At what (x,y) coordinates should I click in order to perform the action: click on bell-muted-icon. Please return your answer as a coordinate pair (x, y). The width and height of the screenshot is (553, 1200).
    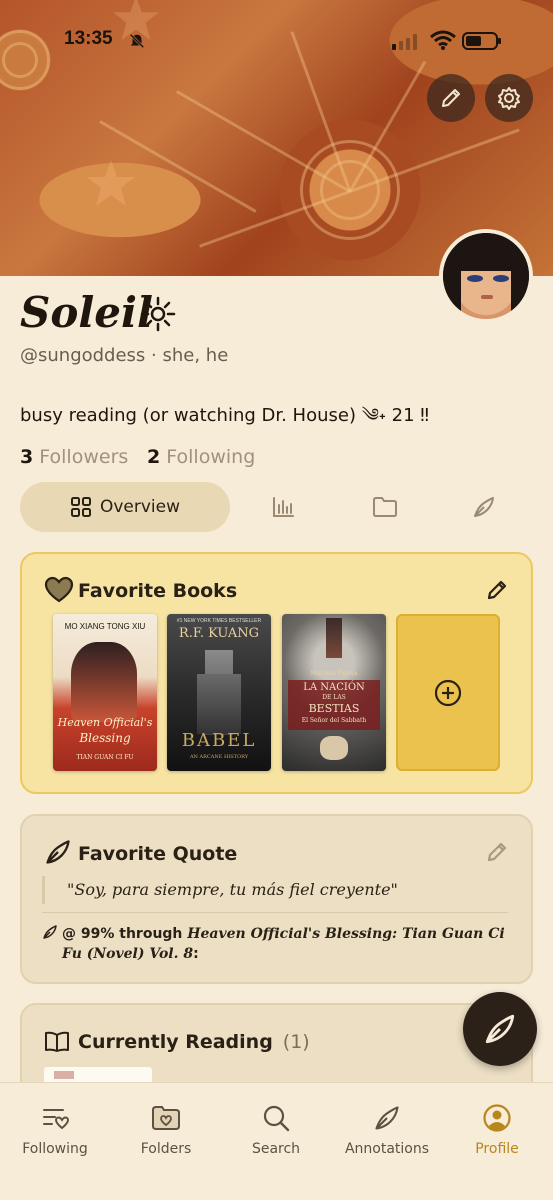
    Looking at the image, I should click on (137, 41).